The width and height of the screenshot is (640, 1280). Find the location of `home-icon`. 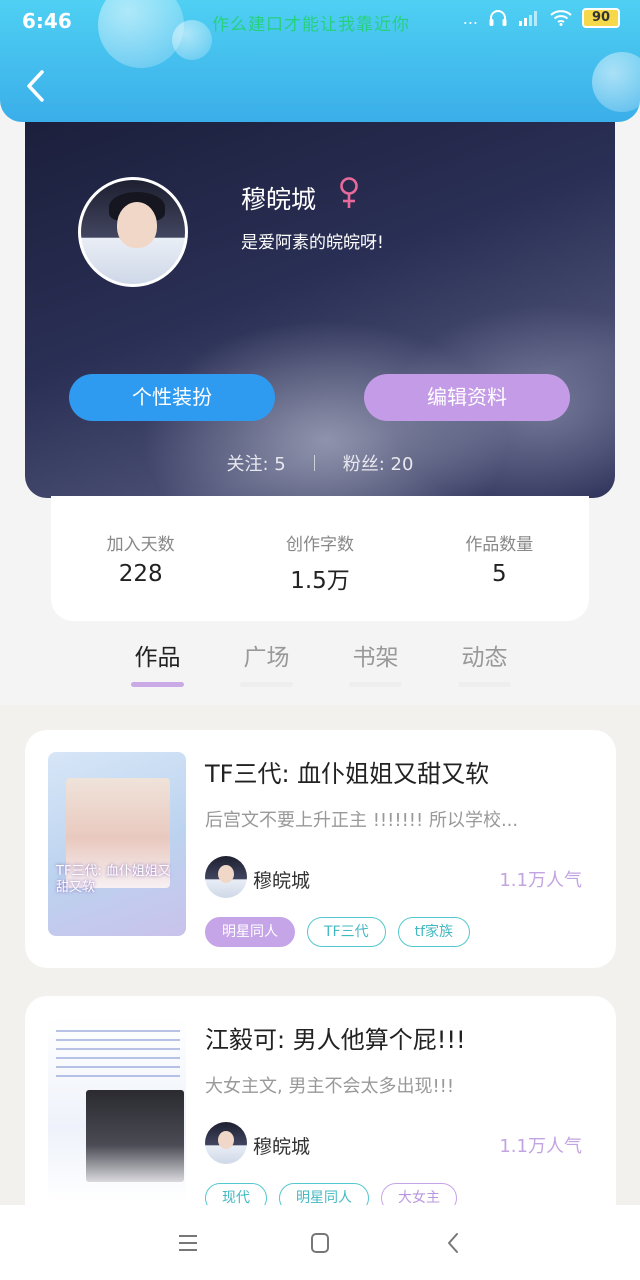

home-icon is located at coordinates (320, 1243).